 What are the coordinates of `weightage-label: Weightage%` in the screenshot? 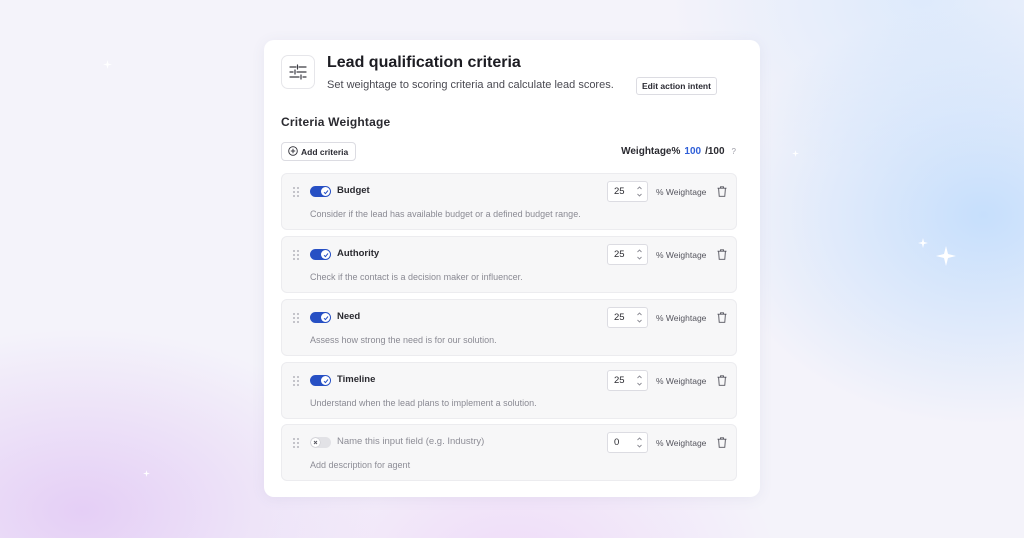 It's located at (651, 151).